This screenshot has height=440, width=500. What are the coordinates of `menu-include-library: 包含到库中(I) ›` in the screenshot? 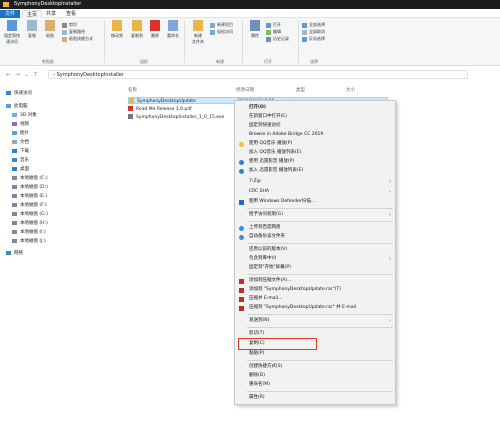 It's located at (315, 259).